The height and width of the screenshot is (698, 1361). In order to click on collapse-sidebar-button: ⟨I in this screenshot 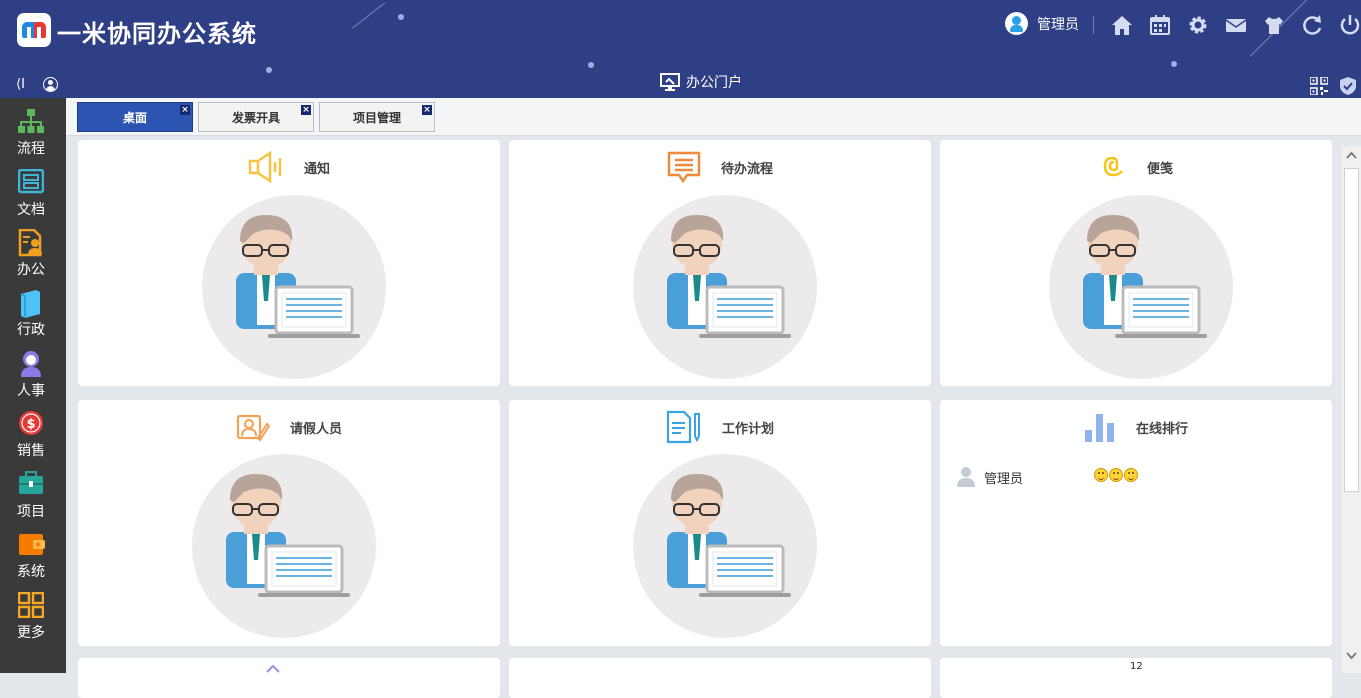, I will do `click(20, 84)`.